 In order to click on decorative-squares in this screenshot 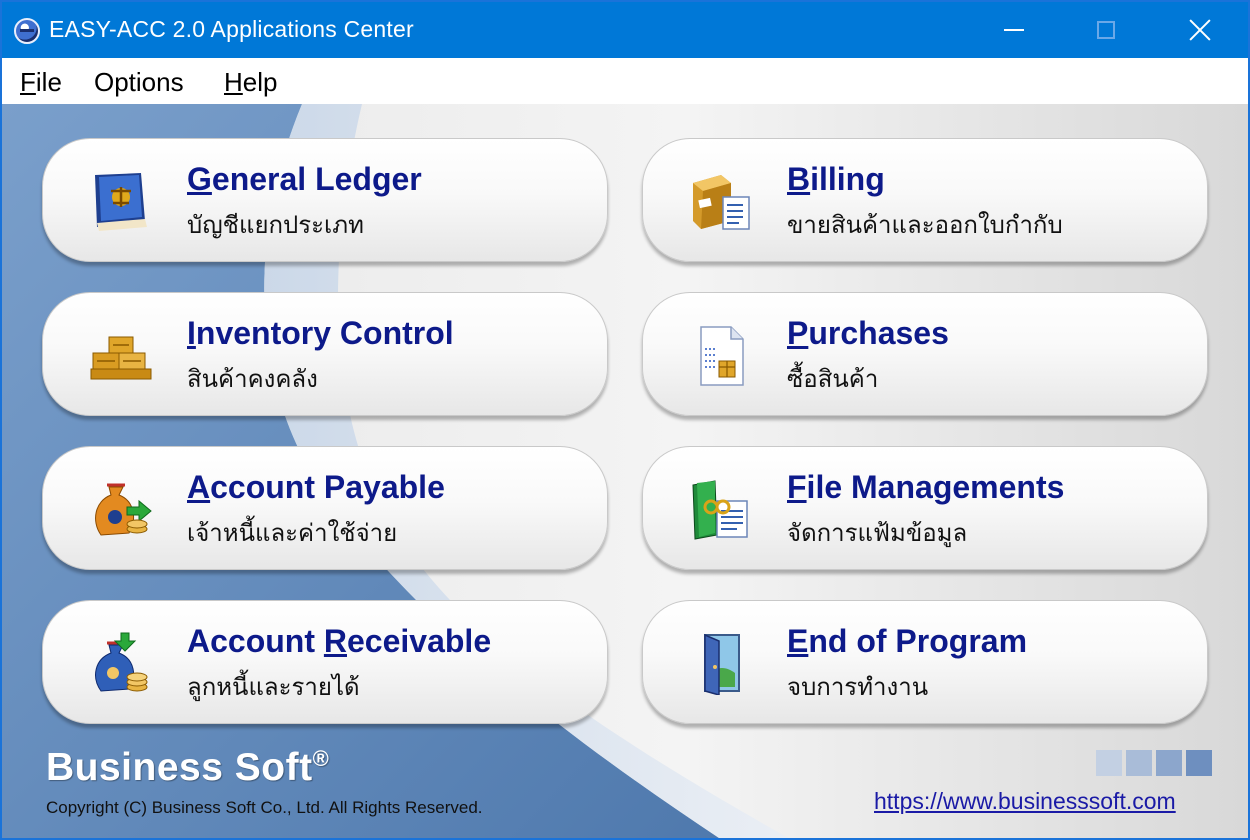, I will do `click(1155, 763)`.